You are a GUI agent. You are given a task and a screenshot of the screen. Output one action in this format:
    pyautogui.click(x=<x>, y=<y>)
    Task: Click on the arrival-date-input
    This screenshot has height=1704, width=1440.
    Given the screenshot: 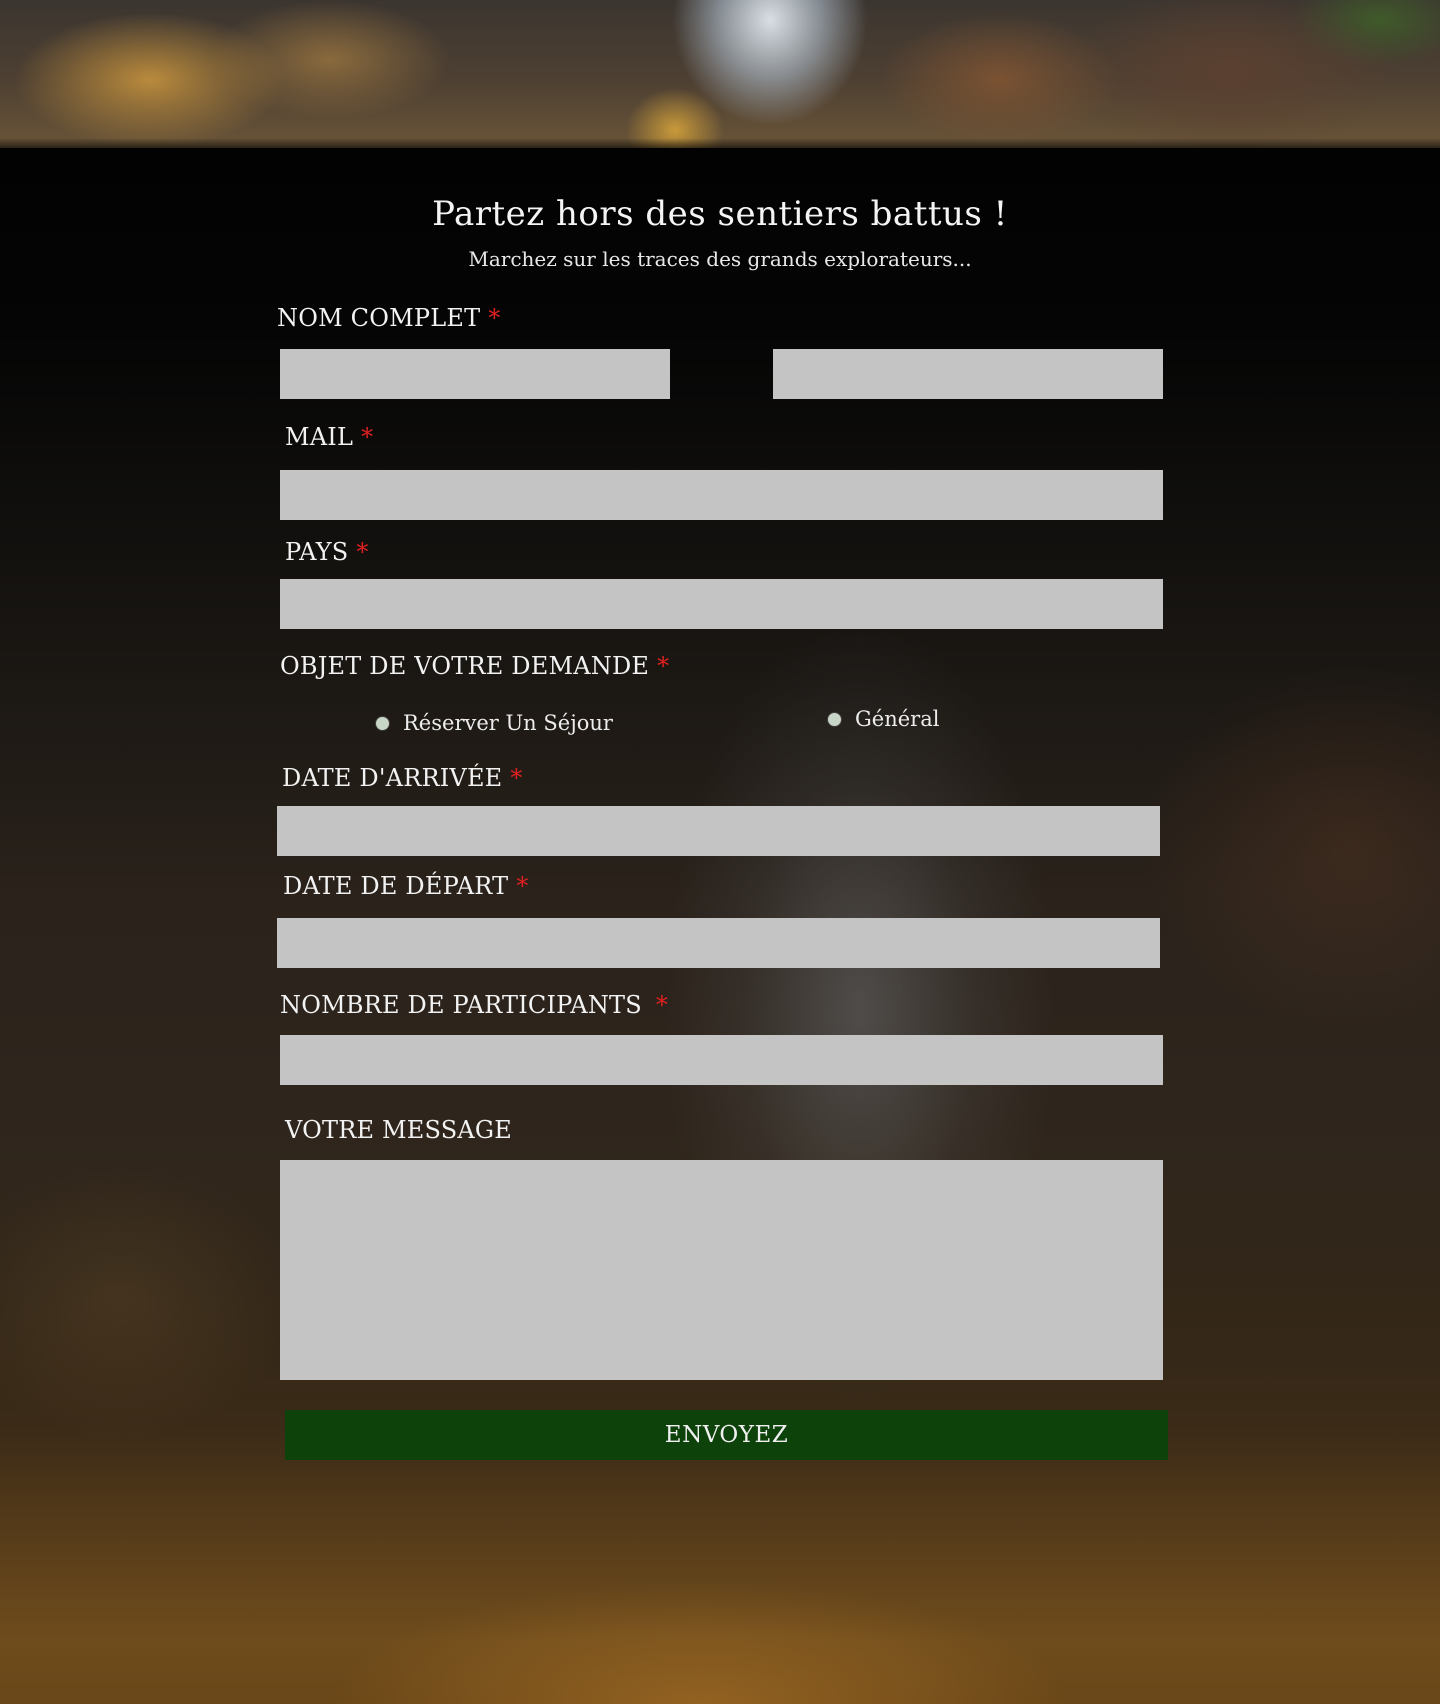 What is the action you would take?
    pyautogui.click(x=718, y=831)
    